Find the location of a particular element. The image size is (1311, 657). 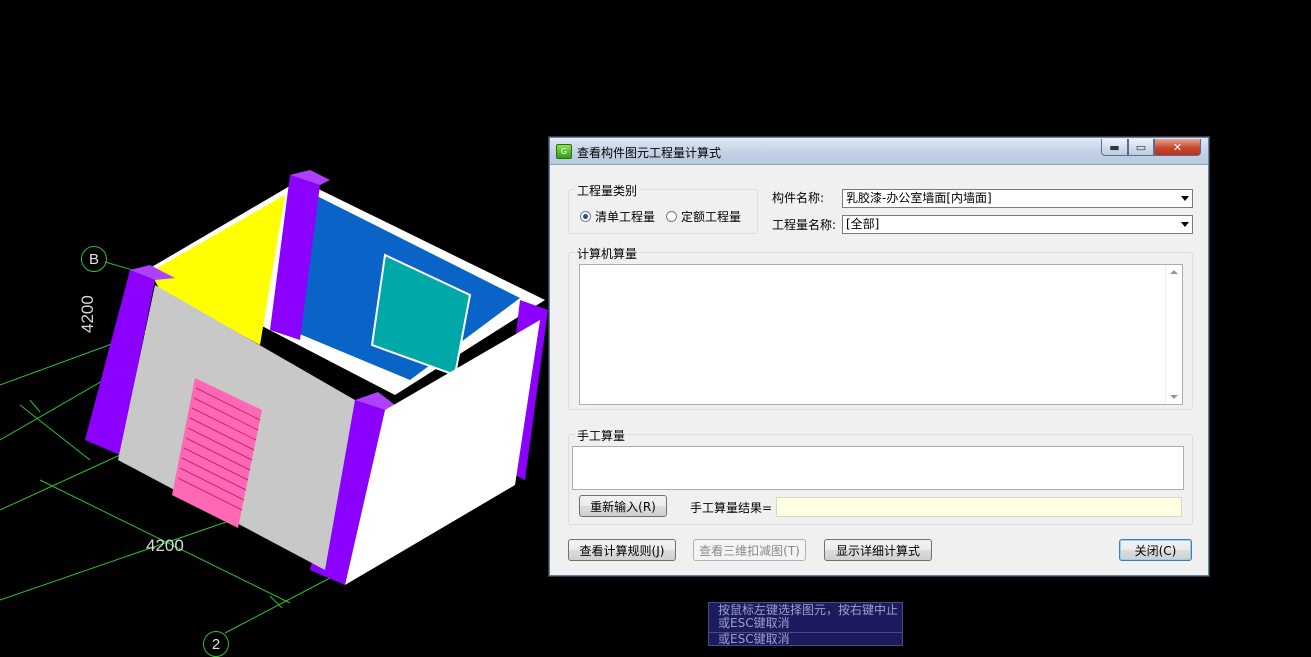

component-name-select: 乳胶漆-办公室墙面[内墙面] is located at coordinates (1017, 198).